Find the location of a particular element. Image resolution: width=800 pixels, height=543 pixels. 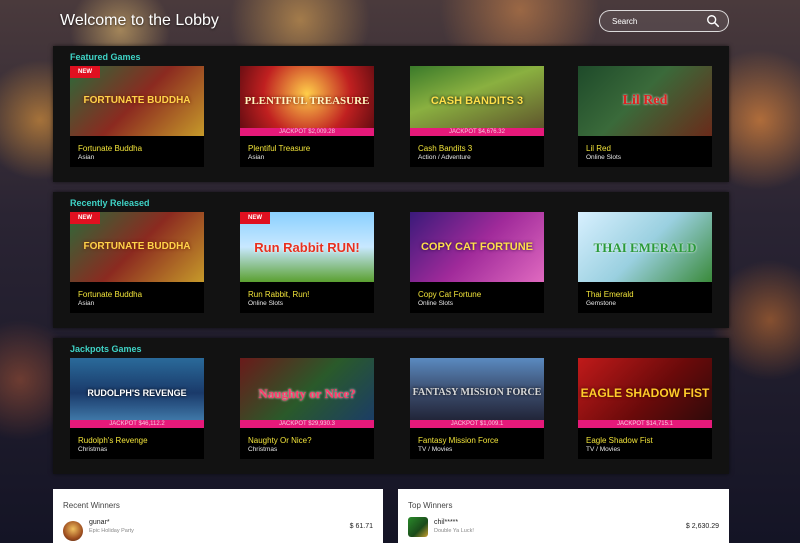

game-thumbnail: COPY CAT FORTUNE is located at coordinates (477, 247).